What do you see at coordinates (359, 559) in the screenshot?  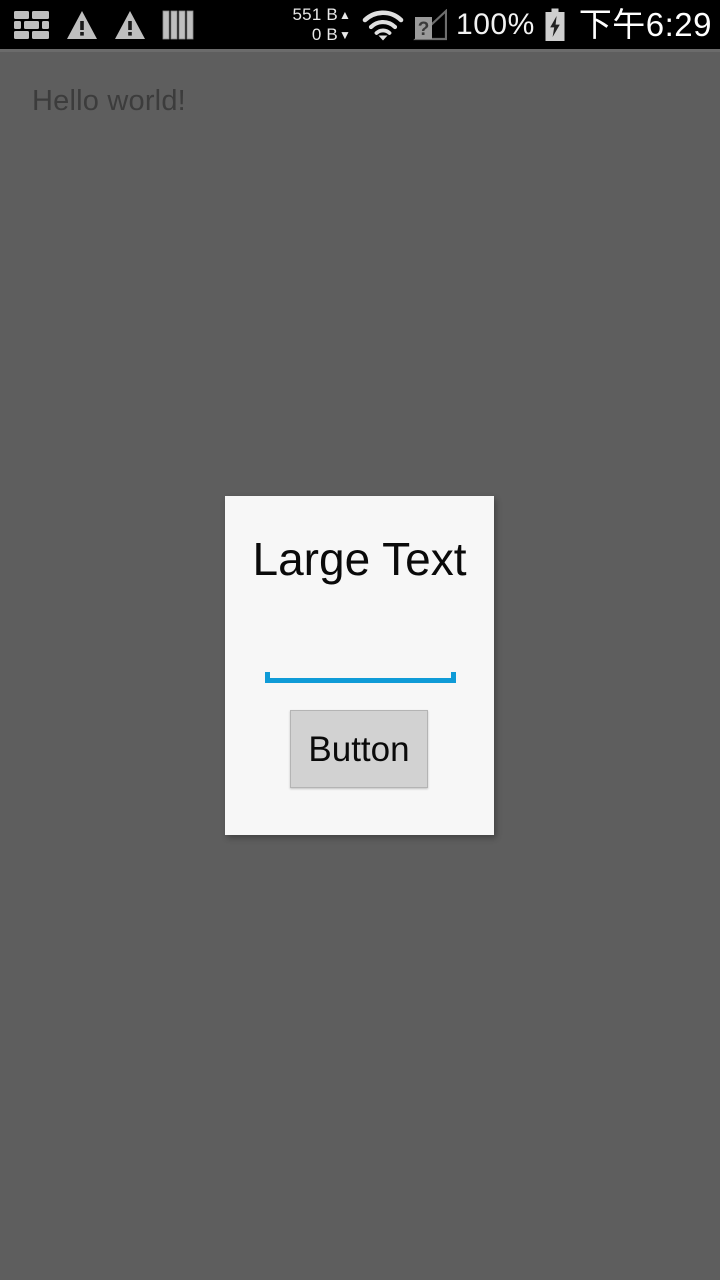 I see `dialog-title: Large Text` at bounding box center [359, 559].